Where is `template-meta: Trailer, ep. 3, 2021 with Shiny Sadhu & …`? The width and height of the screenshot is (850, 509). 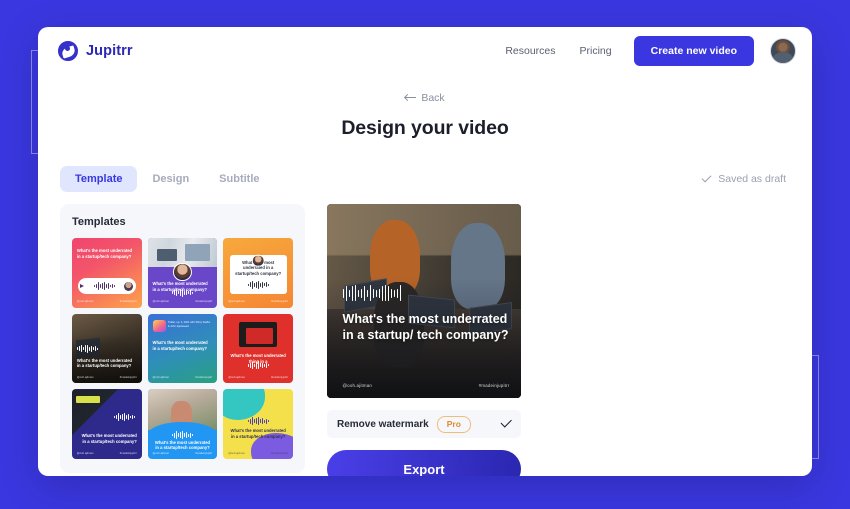 template-meta: Trailer, ep. 3, 2021 with Shiny Sadhu & … is located at coordinates (189, 324).